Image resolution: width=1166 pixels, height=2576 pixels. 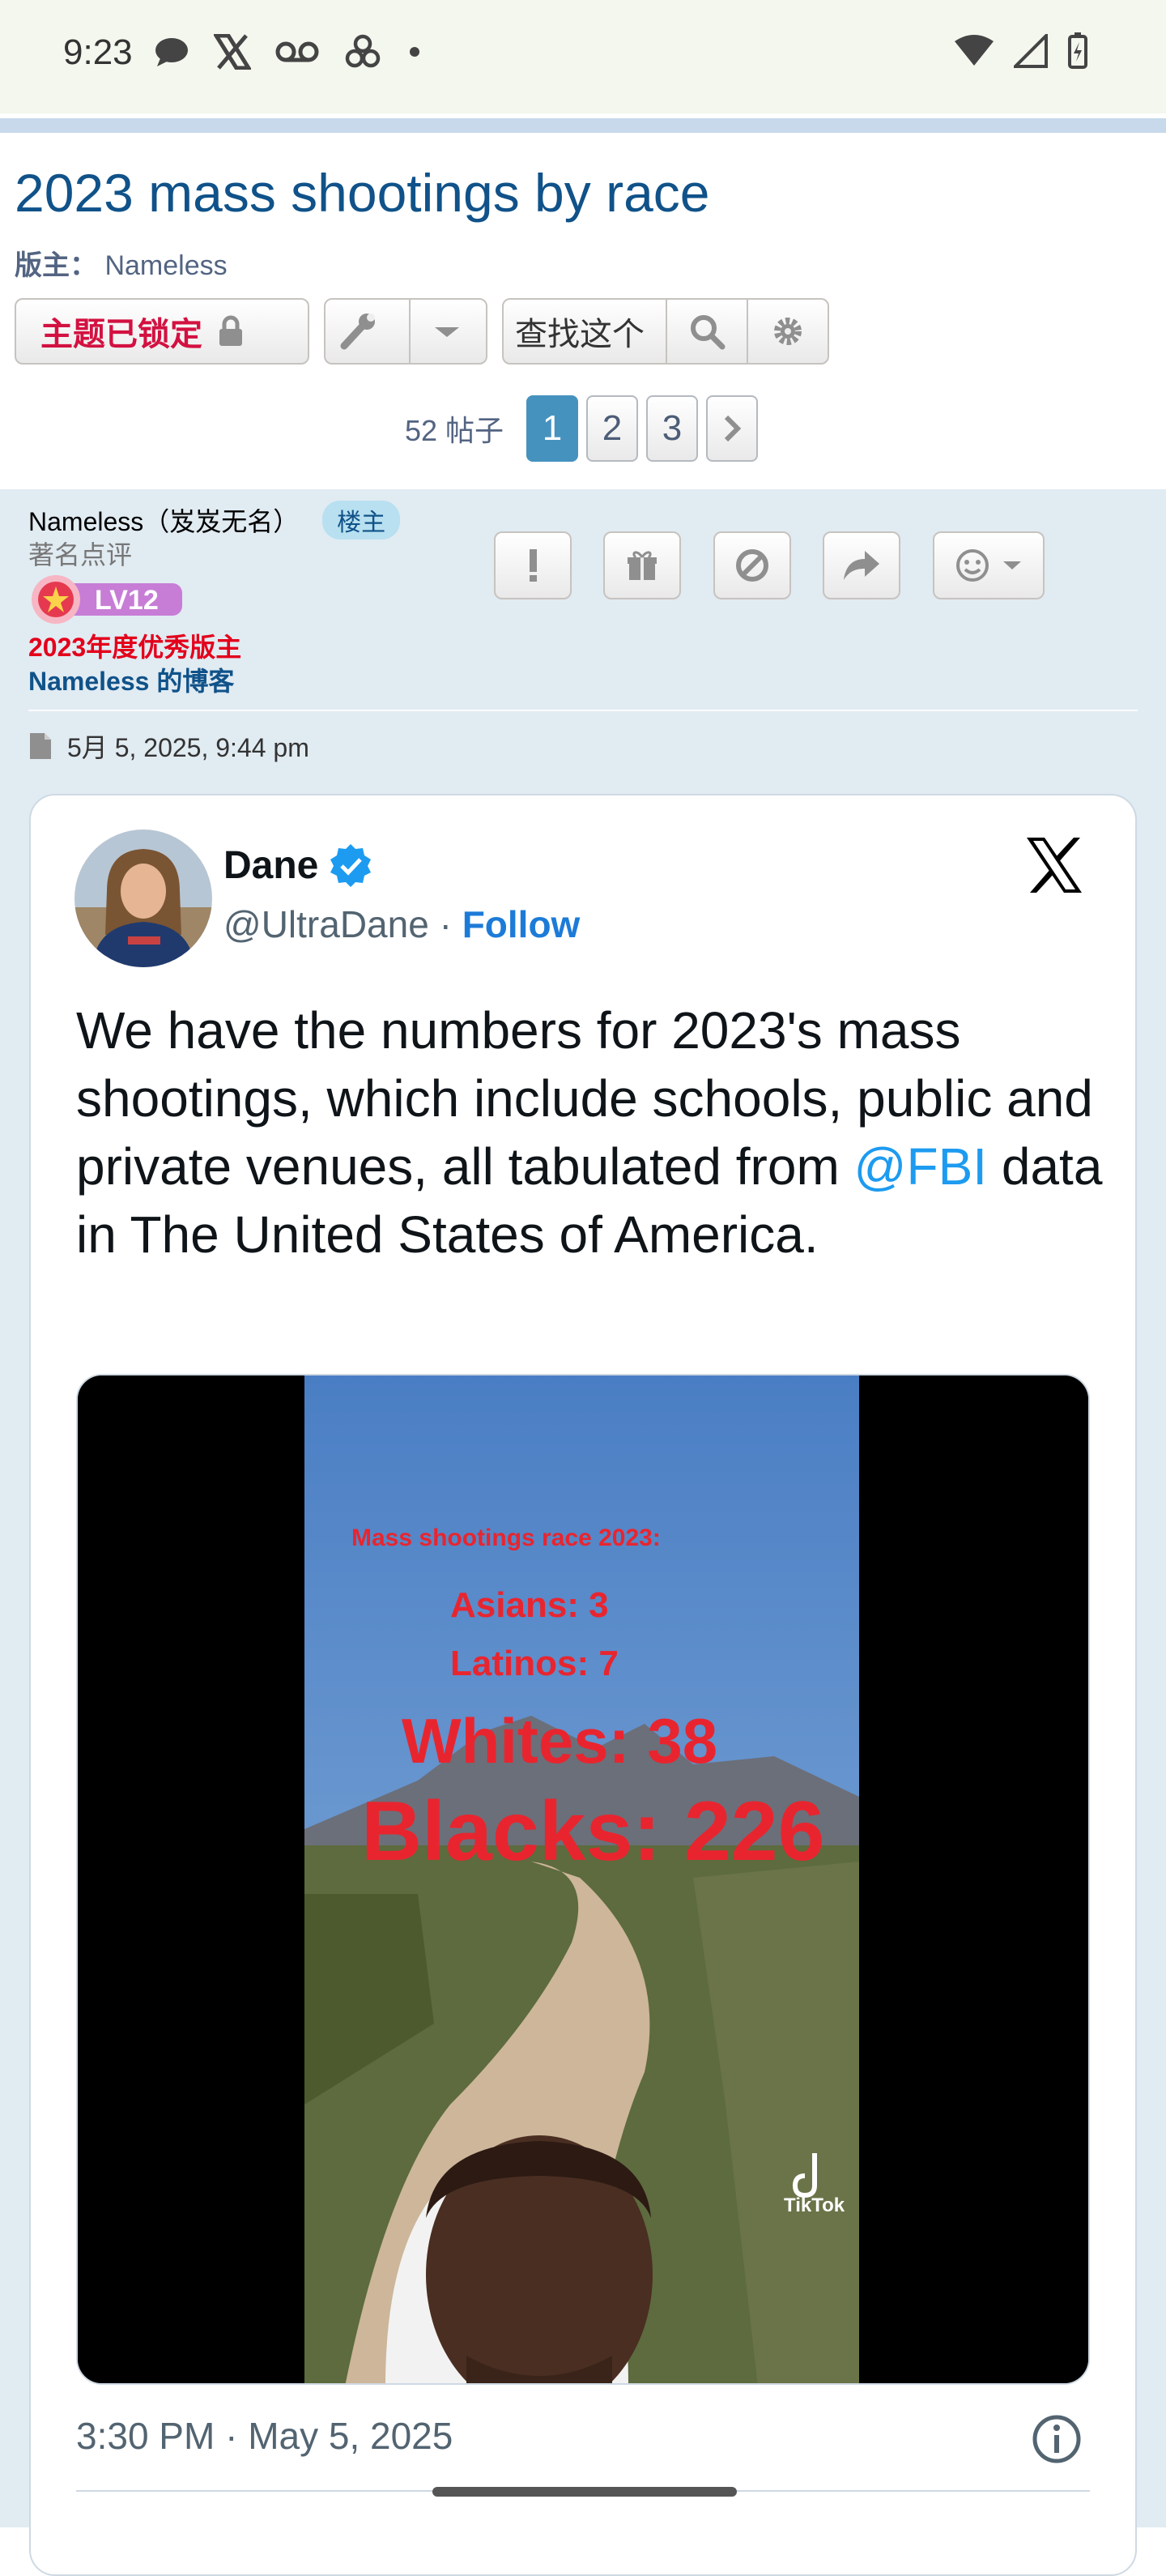 What do you see at coordinates (529, 1605) in the screenshot?
I see `video-line-asians: Asians: 3` at bounding box center [529, 1605].